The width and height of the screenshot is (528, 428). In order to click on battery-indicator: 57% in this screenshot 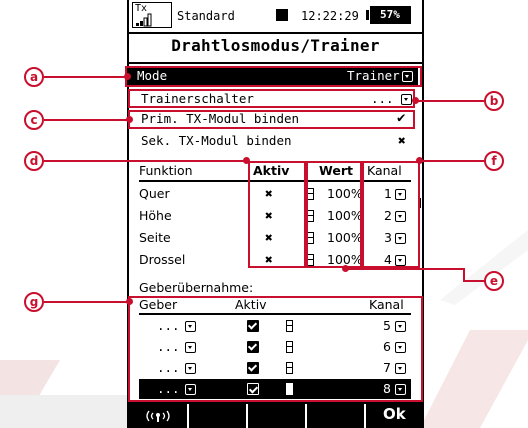, I will do `click(388, 15)`.